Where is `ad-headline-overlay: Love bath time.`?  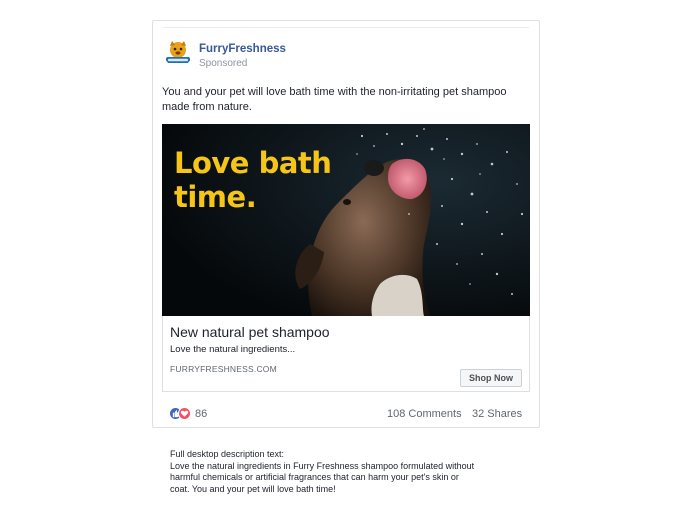
ad-headline-overlay: Love bath time. is located at coordinates (253, 180).